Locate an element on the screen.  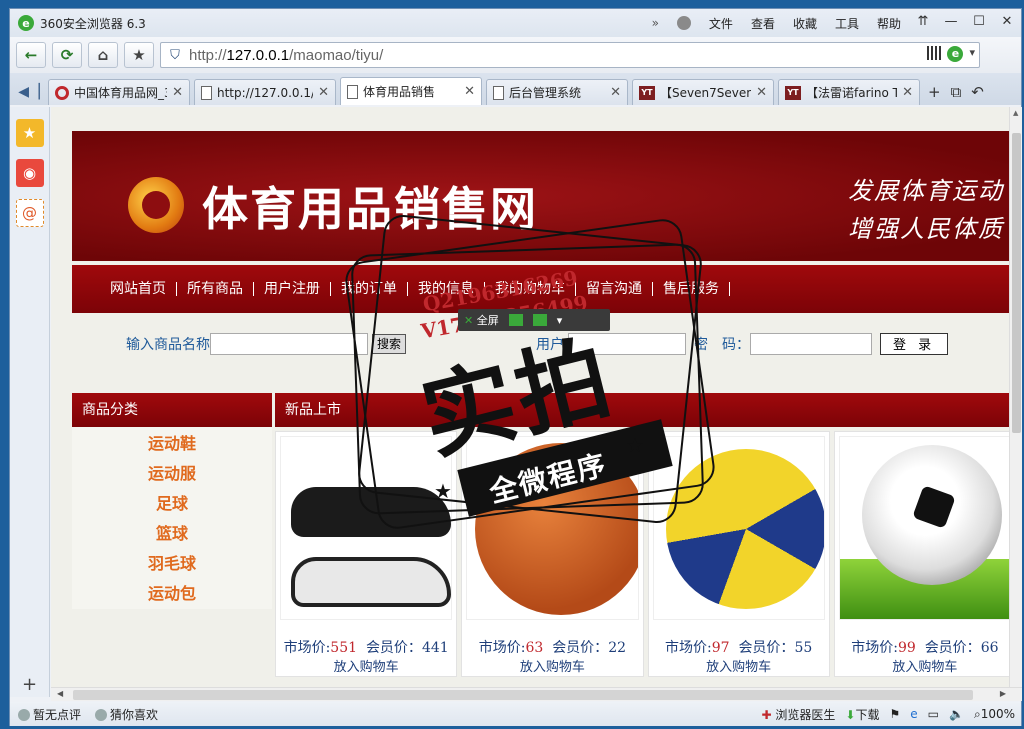
username-input is located at coordinates (627, 344).